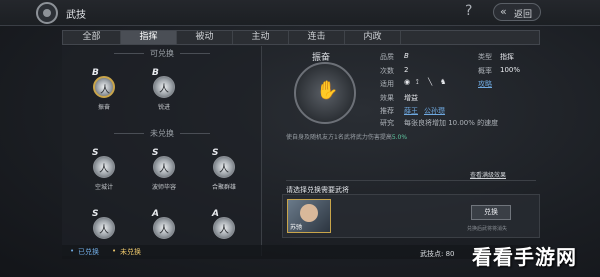 Image resolution: width=600 pixels, height=277 pixels. I want to click on tab-active: 主动, so click(261, 37).